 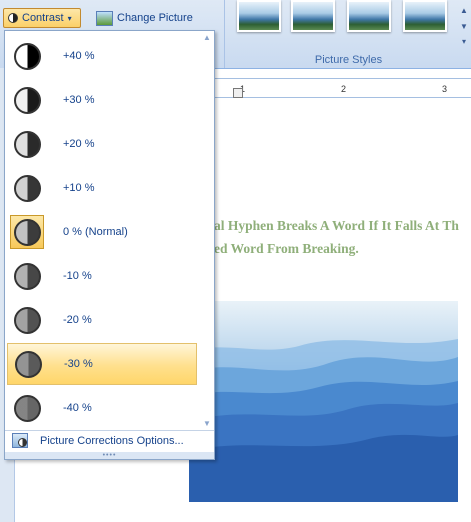 What do you see at coordinates (102, 188) in the screenshot?
I see `contrast-option: +10 %` at bounding box center [102, 188].